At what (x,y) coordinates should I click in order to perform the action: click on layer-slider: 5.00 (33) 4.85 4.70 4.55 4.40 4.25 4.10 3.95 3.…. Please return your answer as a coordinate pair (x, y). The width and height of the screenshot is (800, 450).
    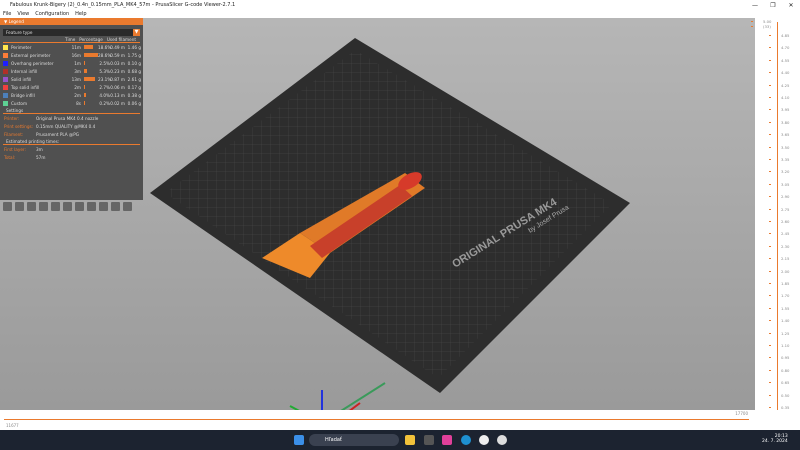
    Looking at the image, I should click on (775, 219).